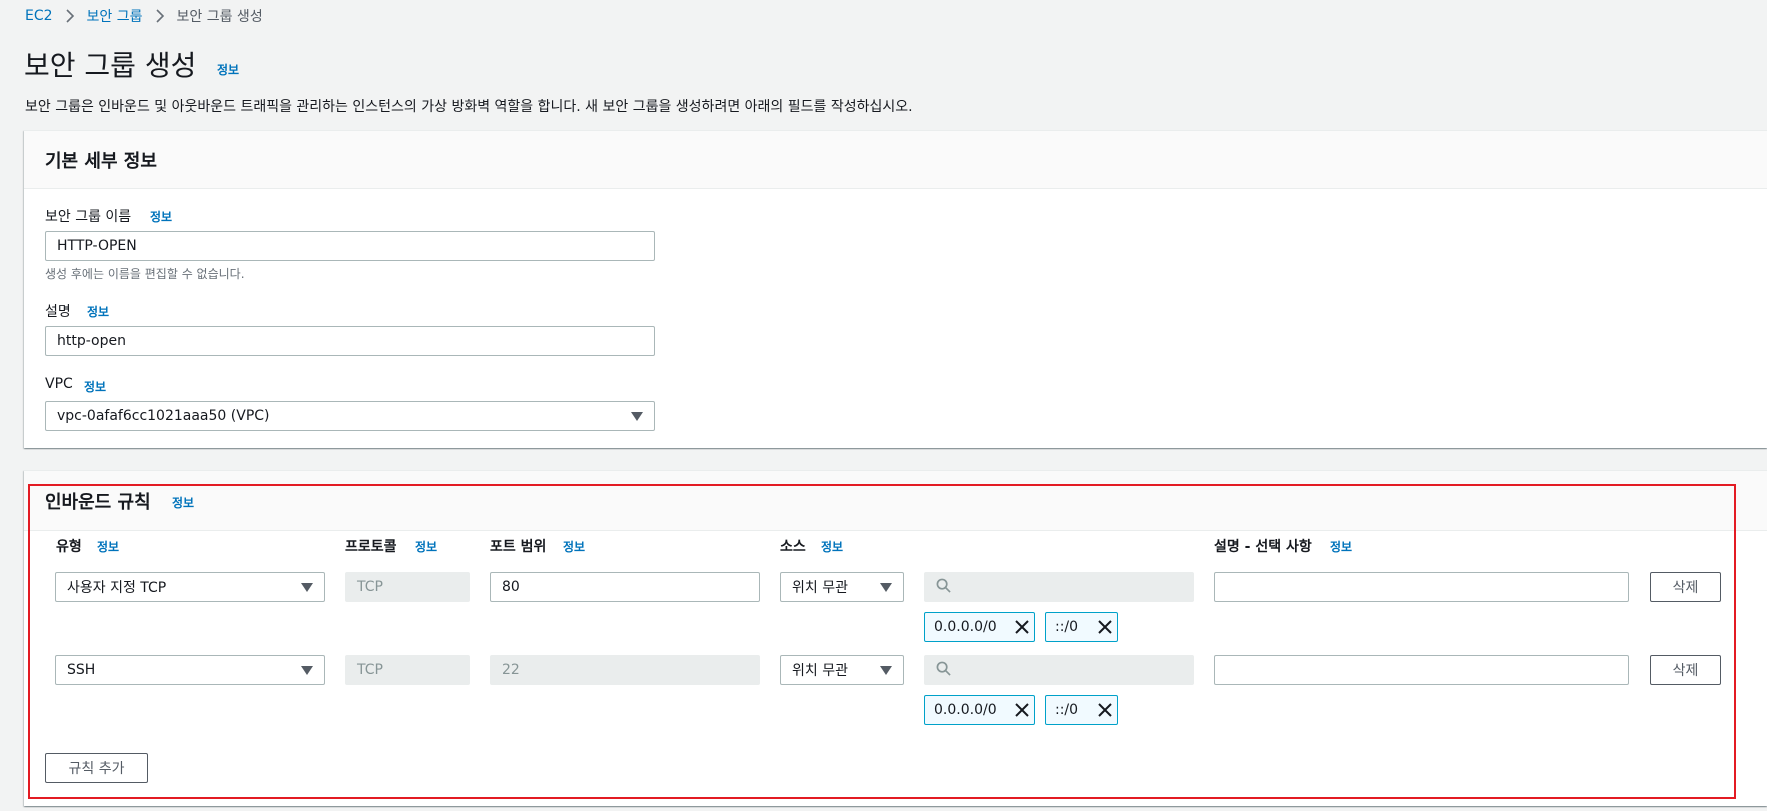 Image resolution: width=1767 pixels, height=811 pixels. I want to click on description-input: http-open, so click(350, 341).